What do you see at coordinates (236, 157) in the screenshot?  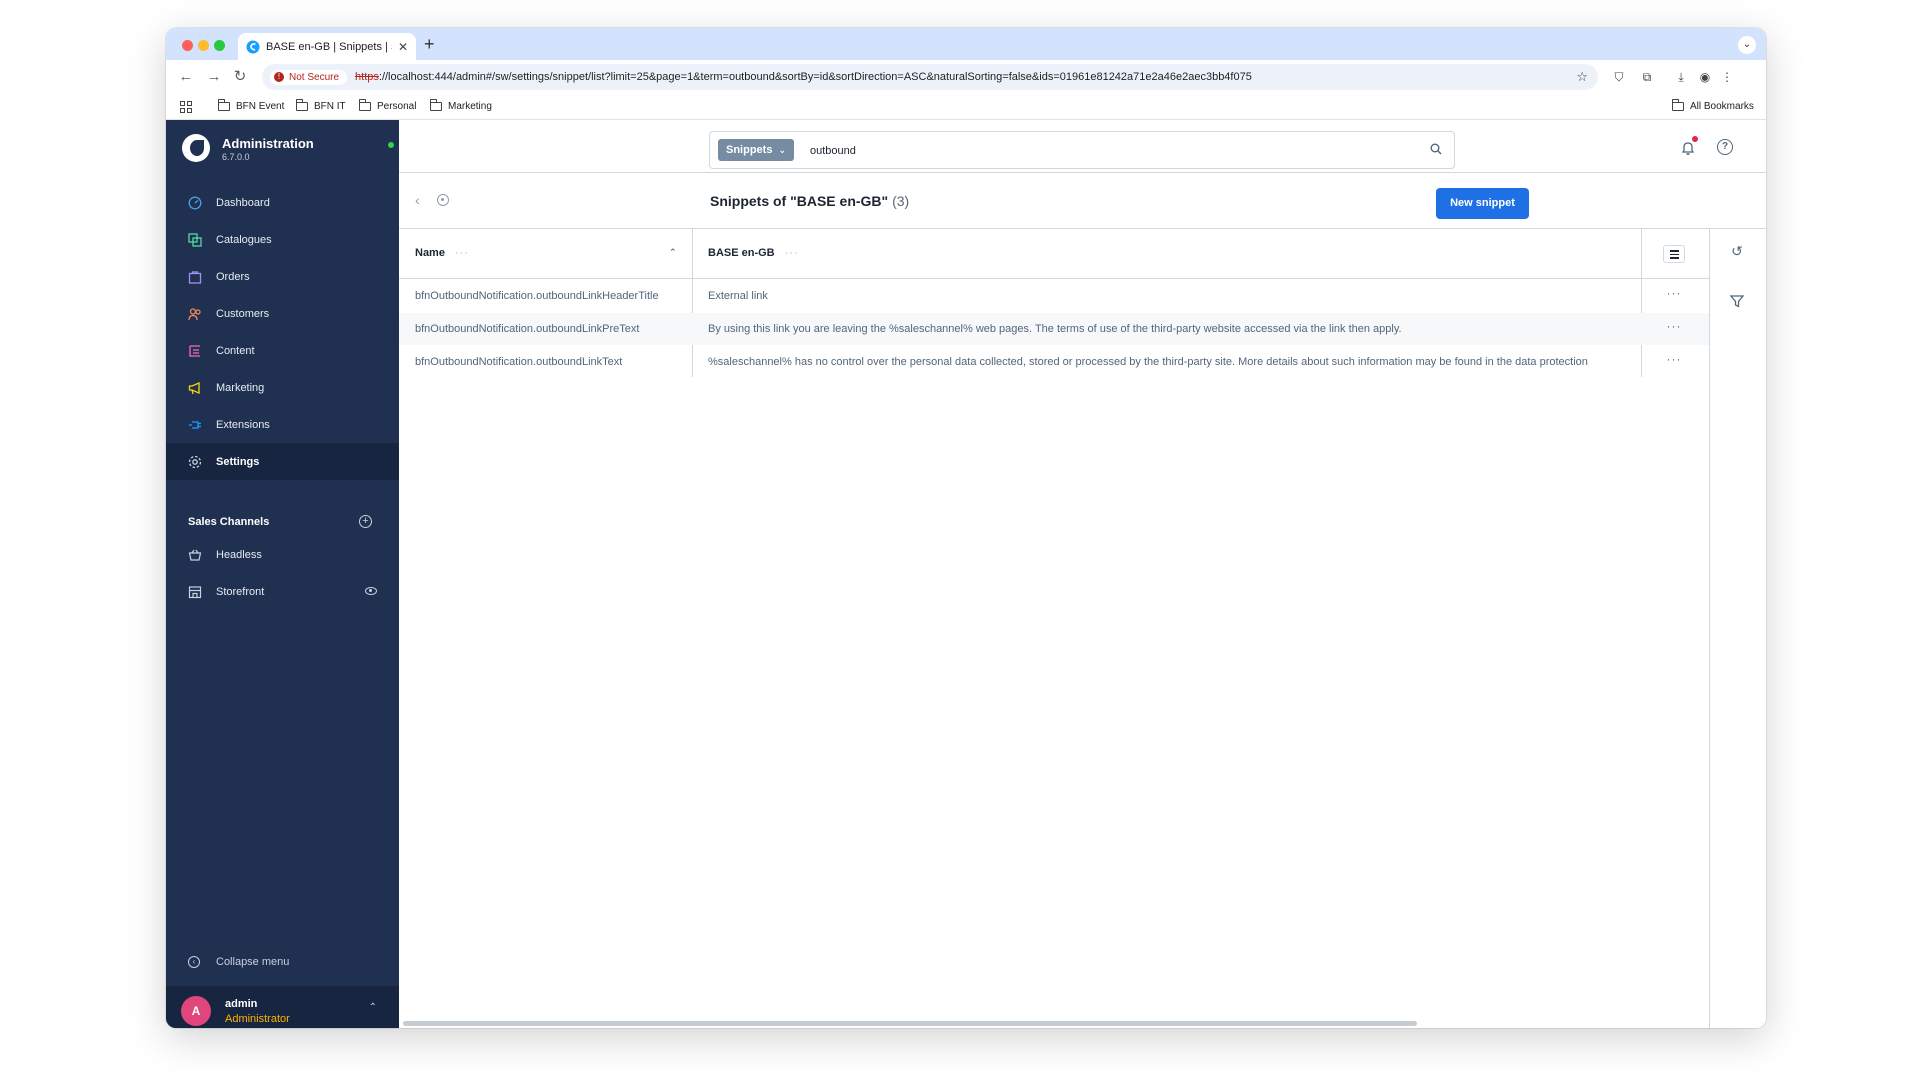 I see `app-version: 6.7.0.0` at bounding box center [236, 157].